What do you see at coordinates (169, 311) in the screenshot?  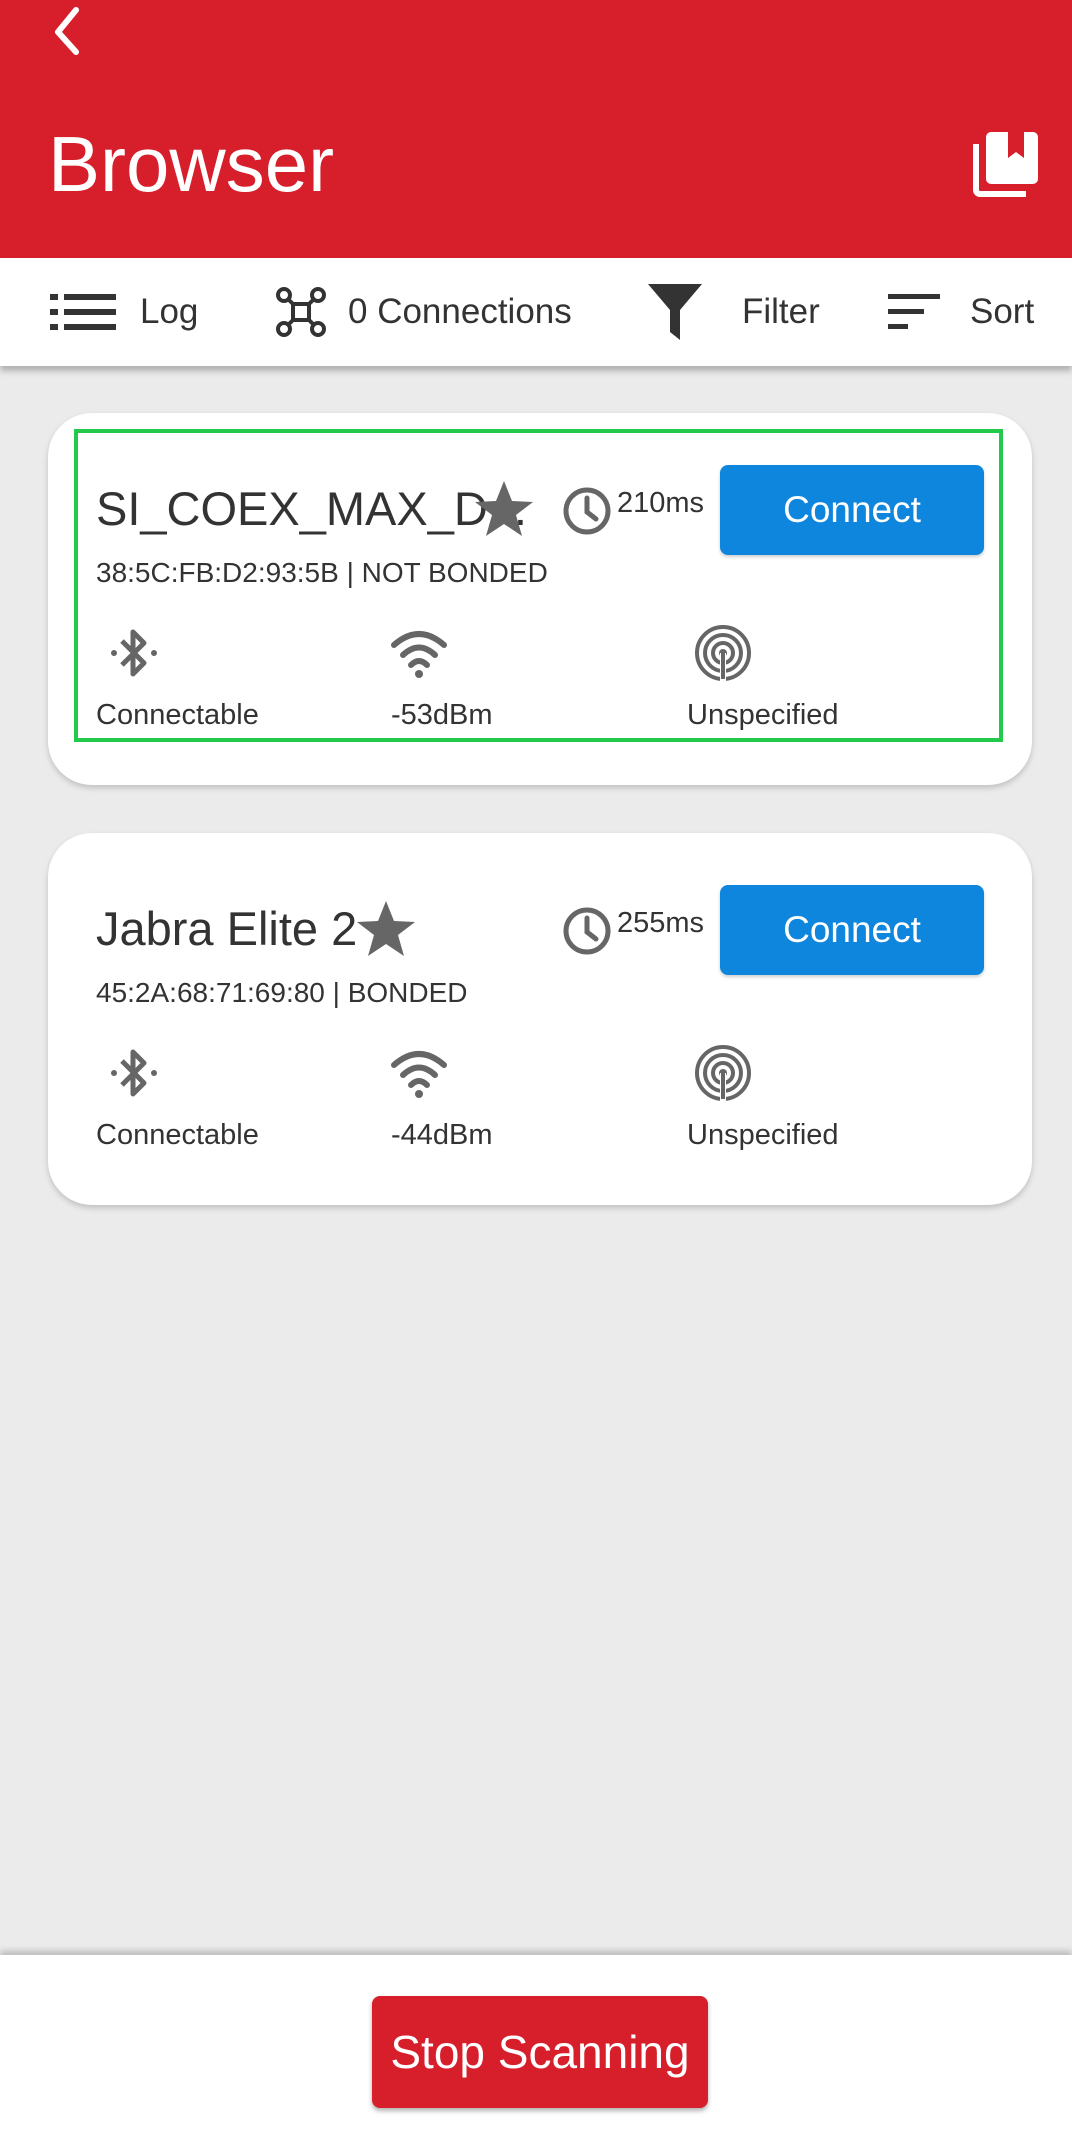 I see `log-label: Log` at bounding box center [169, 311].